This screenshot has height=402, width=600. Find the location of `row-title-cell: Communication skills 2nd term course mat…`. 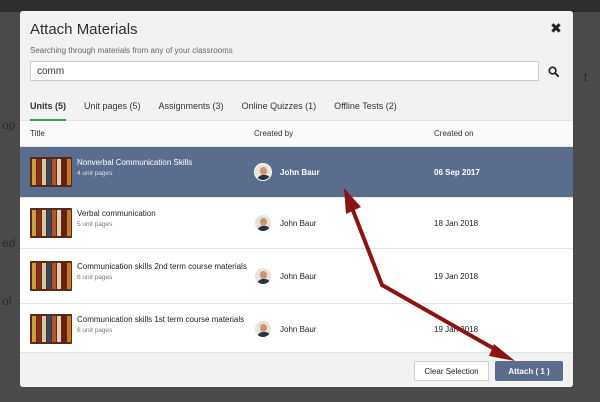

row-title-cell: Communication skills 2nd term course mat… is located at coordinates (137, 276).